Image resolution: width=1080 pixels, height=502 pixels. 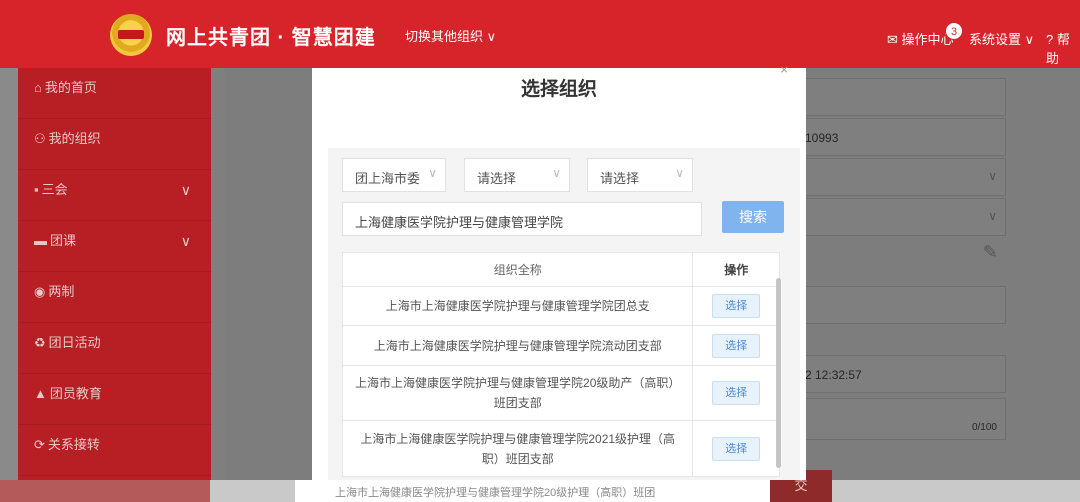 I want to click on sidebar-item-label: 团日活动, so click(x=74, y=342).